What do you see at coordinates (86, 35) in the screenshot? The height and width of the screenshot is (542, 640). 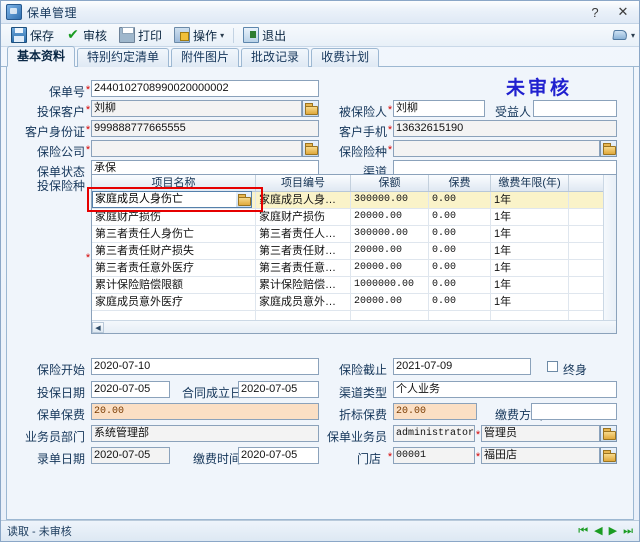 I see `audit-button: ✔ 审核` at bounding box center [86, 35].